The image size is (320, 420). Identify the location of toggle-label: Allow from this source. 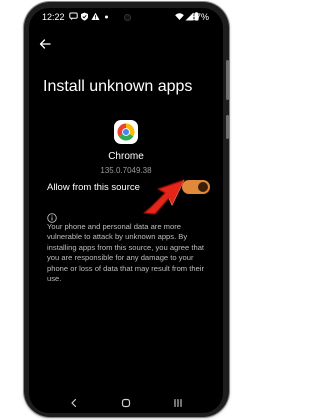
(93, 187).